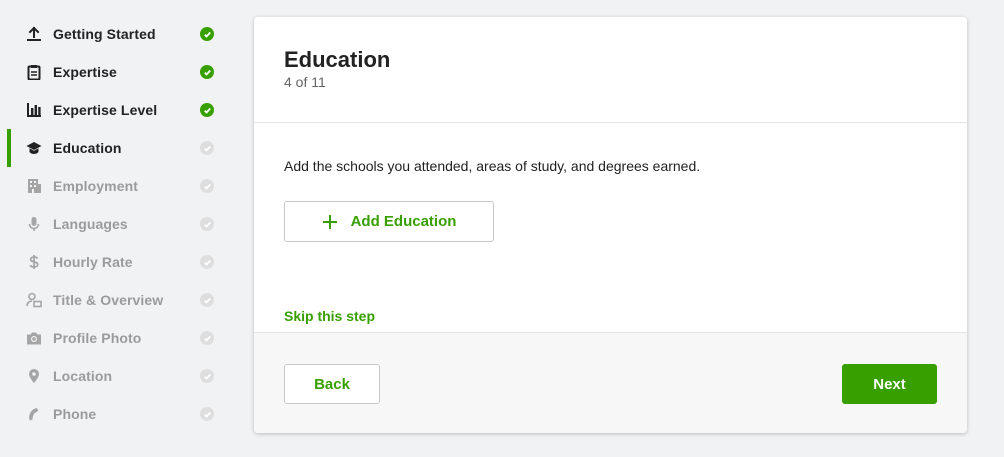 This screenshot has height=457, width=1004. I want to click on sidebar-item-profile-photo: Profile Photo, so click(115, 338).